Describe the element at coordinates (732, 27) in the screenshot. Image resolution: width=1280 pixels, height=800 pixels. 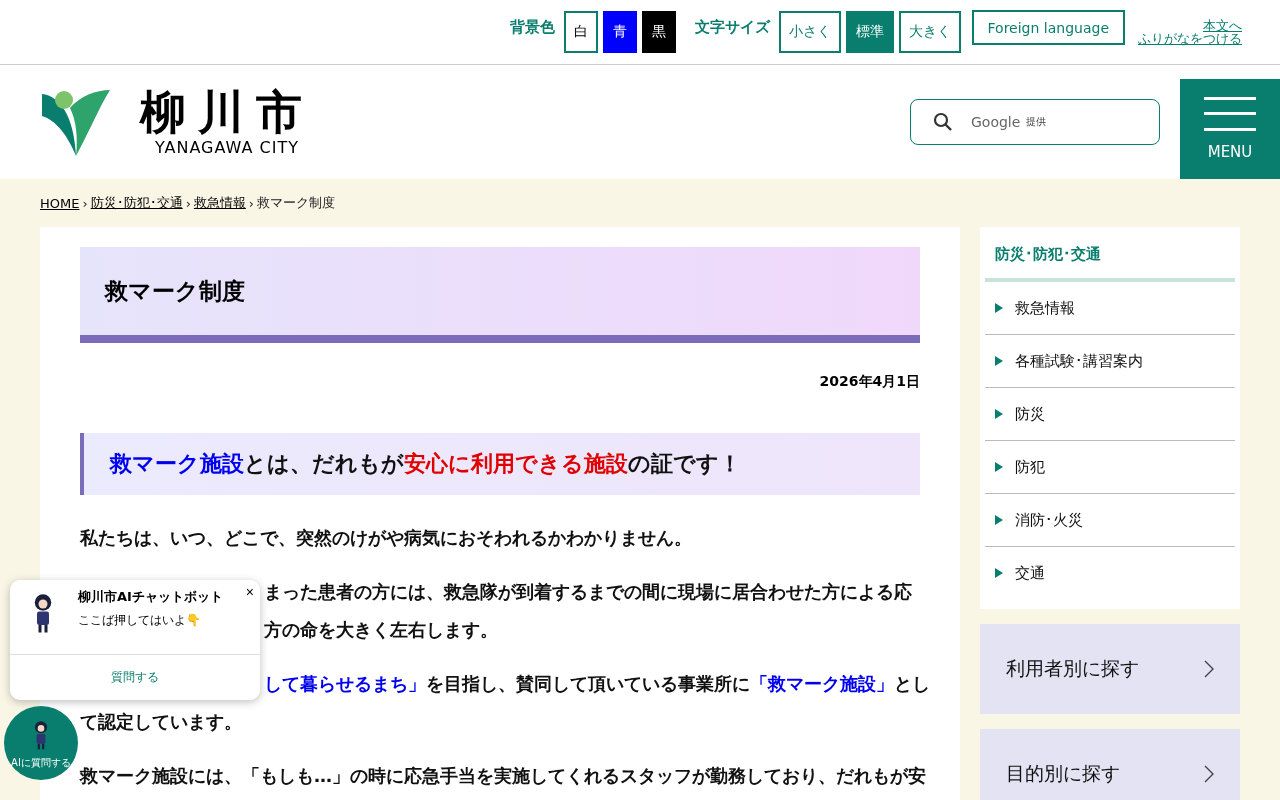
I see `text-size-label: 文字サイズ` at that location.